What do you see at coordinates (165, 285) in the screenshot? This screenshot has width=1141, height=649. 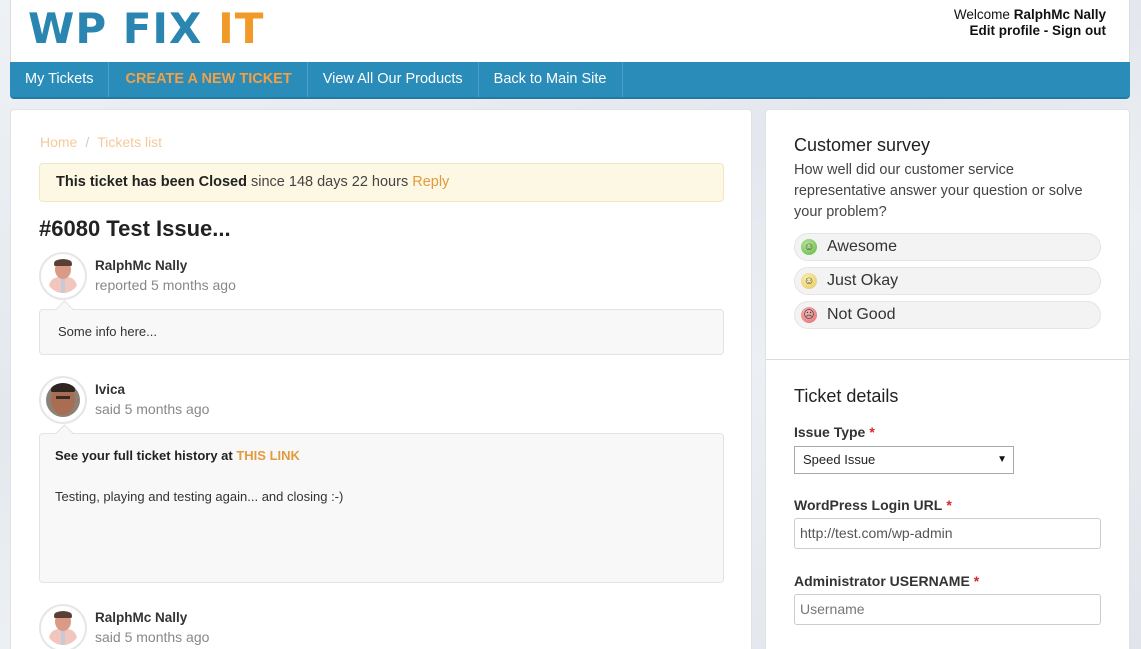 I see `post-meta: reported 5 months ago` at bounding box center [165, 285].